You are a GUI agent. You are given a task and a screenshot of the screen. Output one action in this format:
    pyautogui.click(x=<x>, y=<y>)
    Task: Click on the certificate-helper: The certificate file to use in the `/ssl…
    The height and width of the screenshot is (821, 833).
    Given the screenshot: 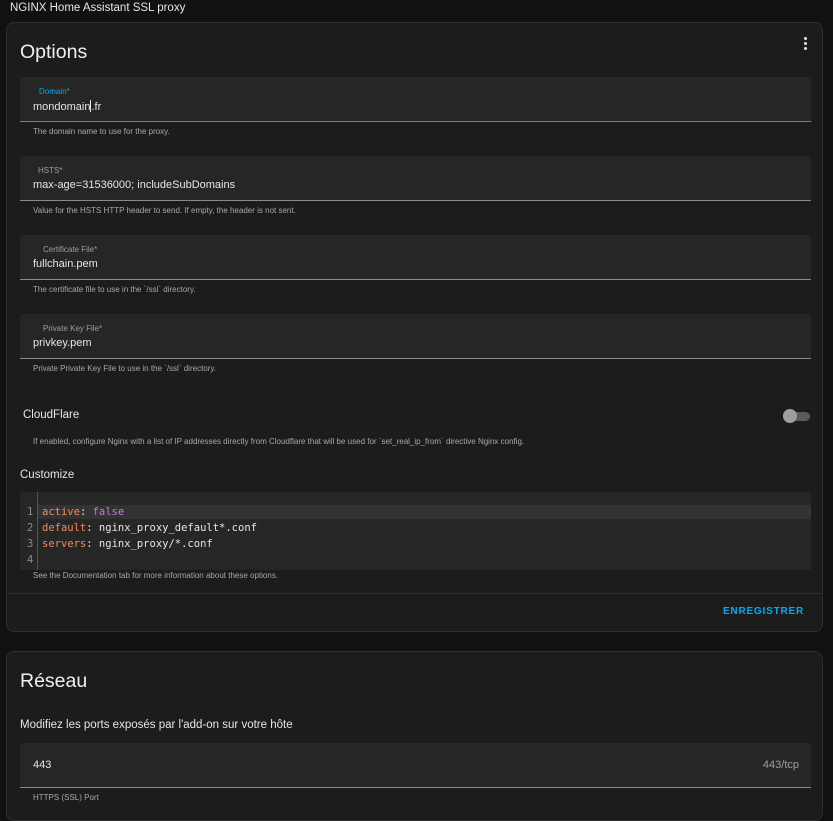 What is the action you would take?
    pyautogui.click(x=114, y=289)
    